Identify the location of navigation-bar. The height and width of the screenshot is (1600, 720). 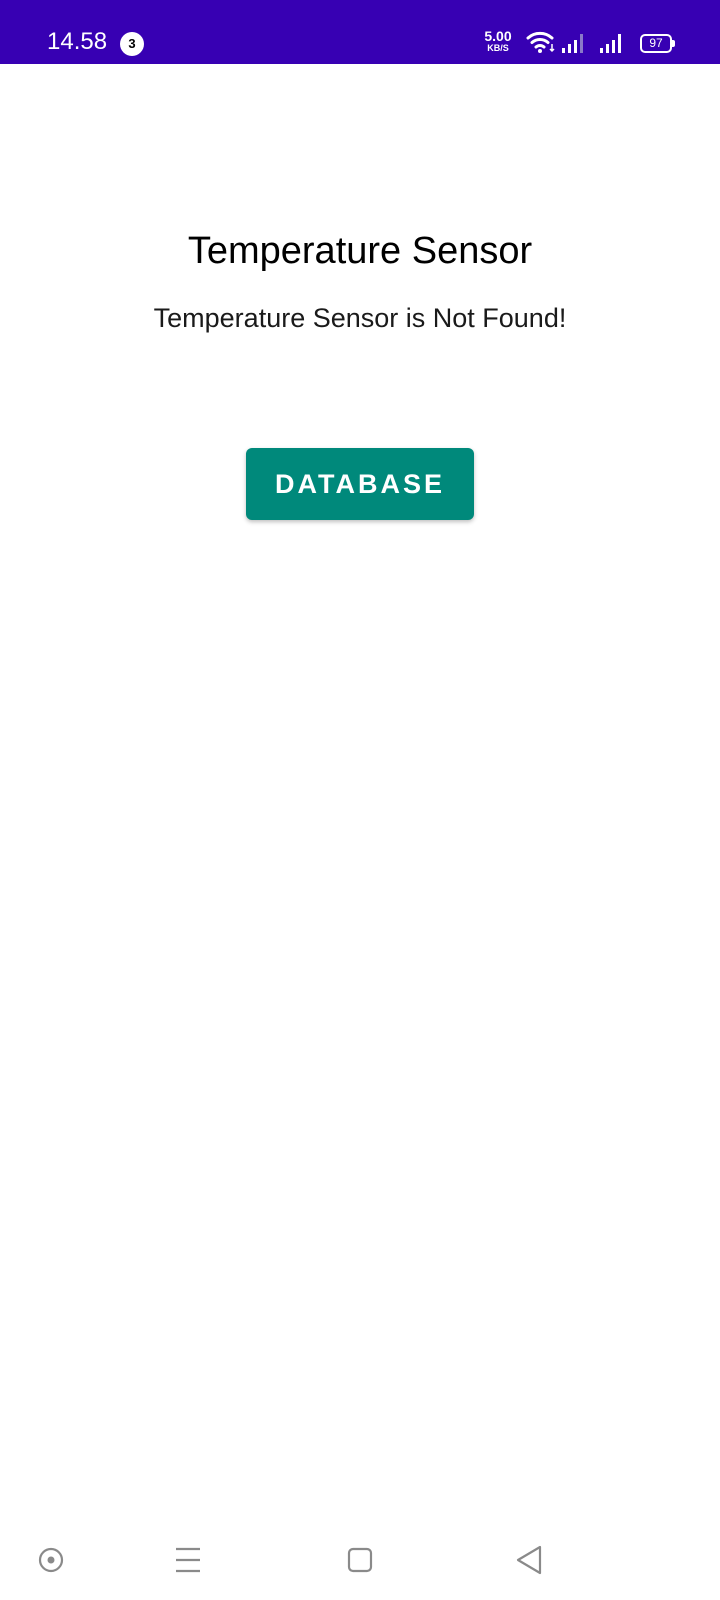
(360, 1560).